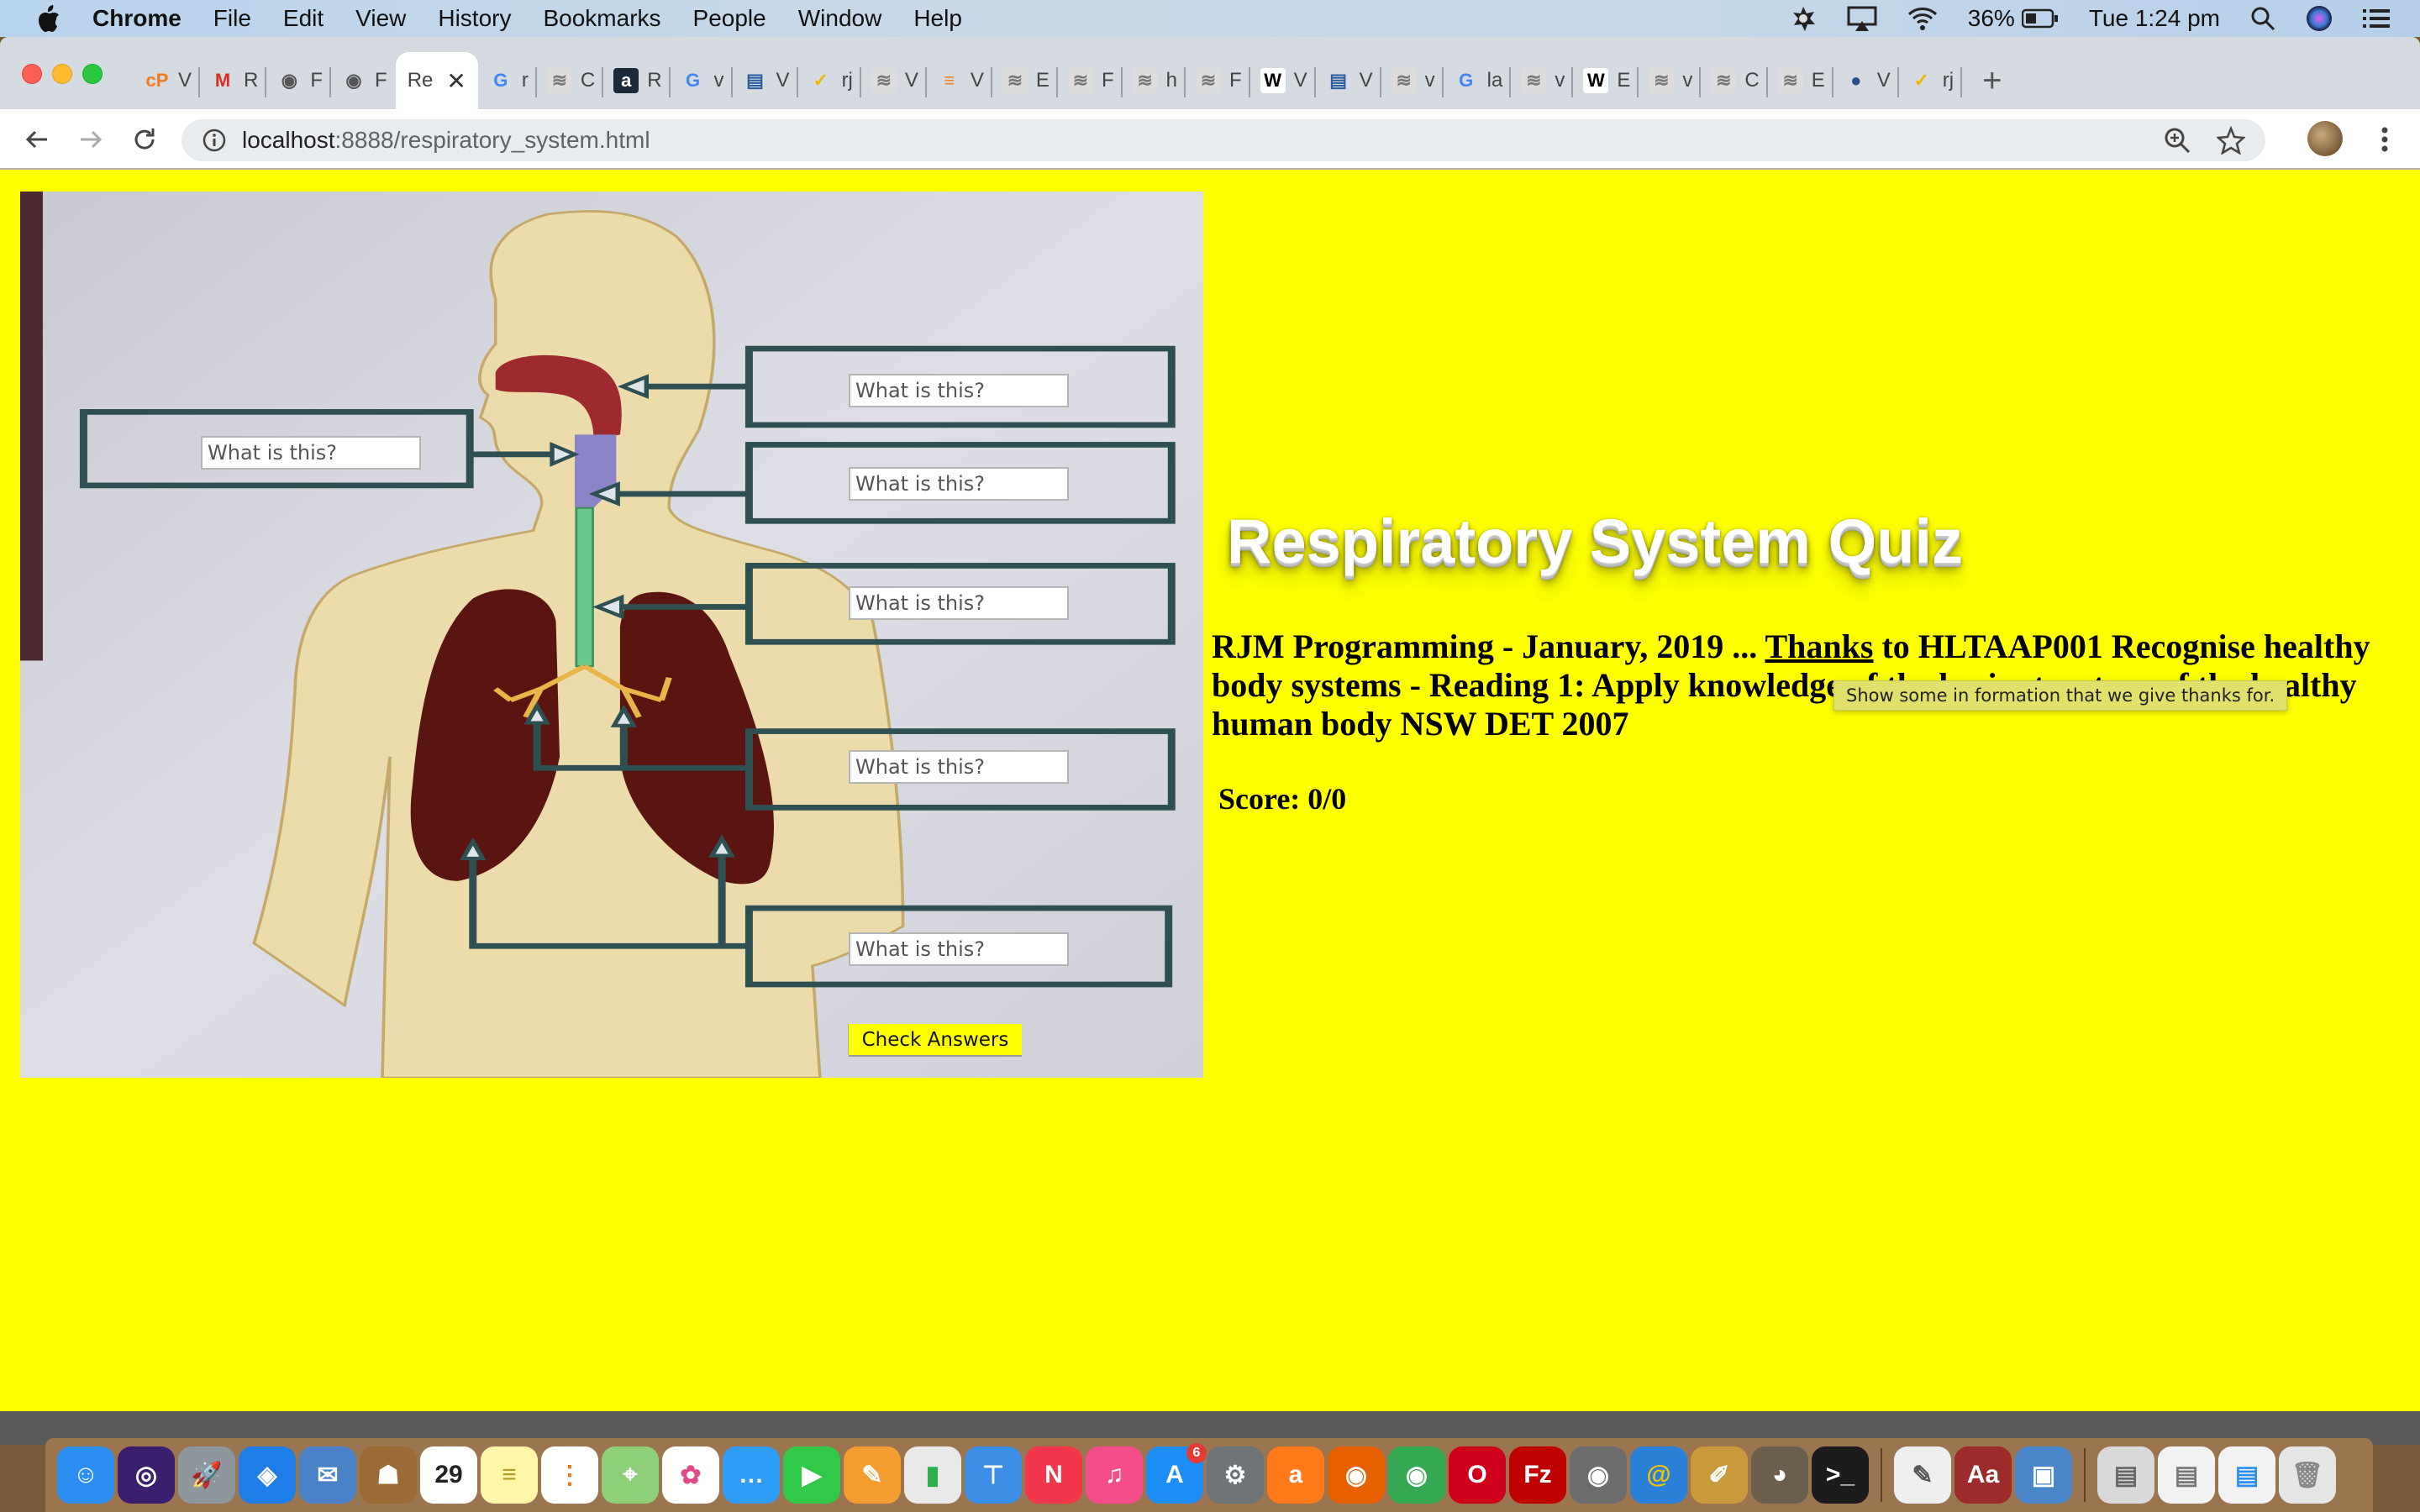 This screenshot has width=2420, height=1512. What do you see at coordinates (2186, 1475) in the screenshot?
I see `documents-stack-icon: ▤` at bounding box center [2186, 1475].